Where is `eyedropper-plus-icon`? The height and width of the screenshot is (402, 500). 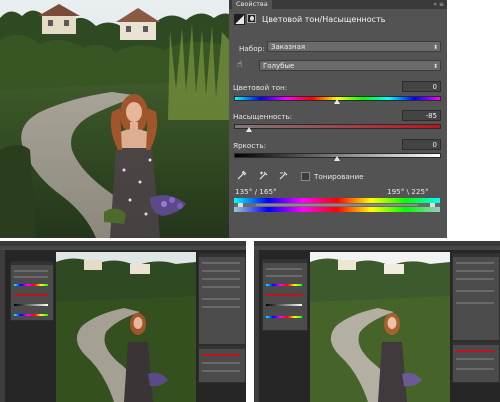
eyedropper-plus-icon is located at coordinates (264, 175).